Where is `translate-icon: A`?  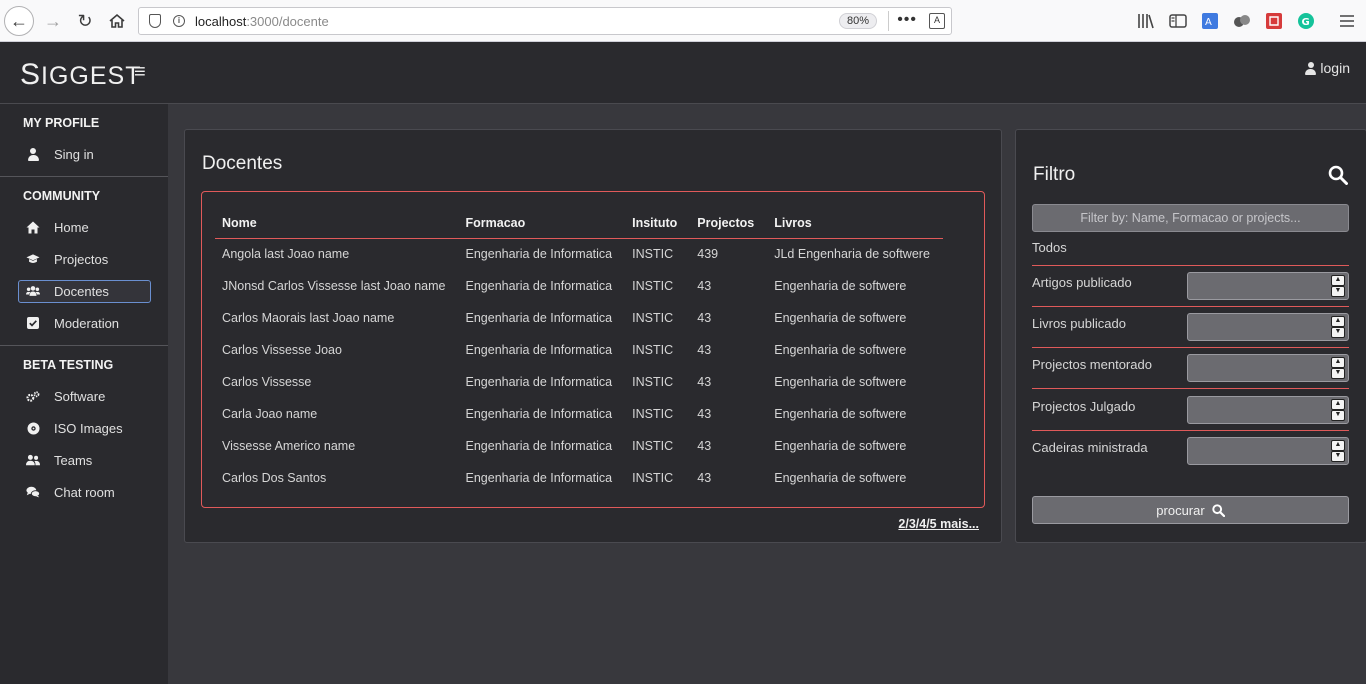
translate-icon: A is located at coordinates (937, 21).